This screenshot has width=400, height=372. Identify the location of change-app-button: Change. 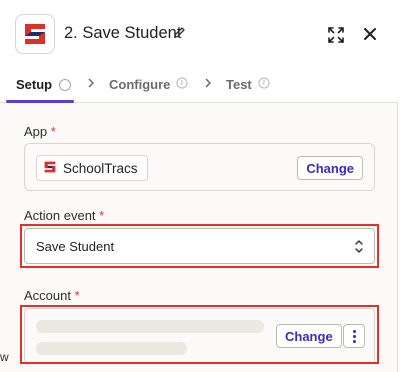
(330, 168).